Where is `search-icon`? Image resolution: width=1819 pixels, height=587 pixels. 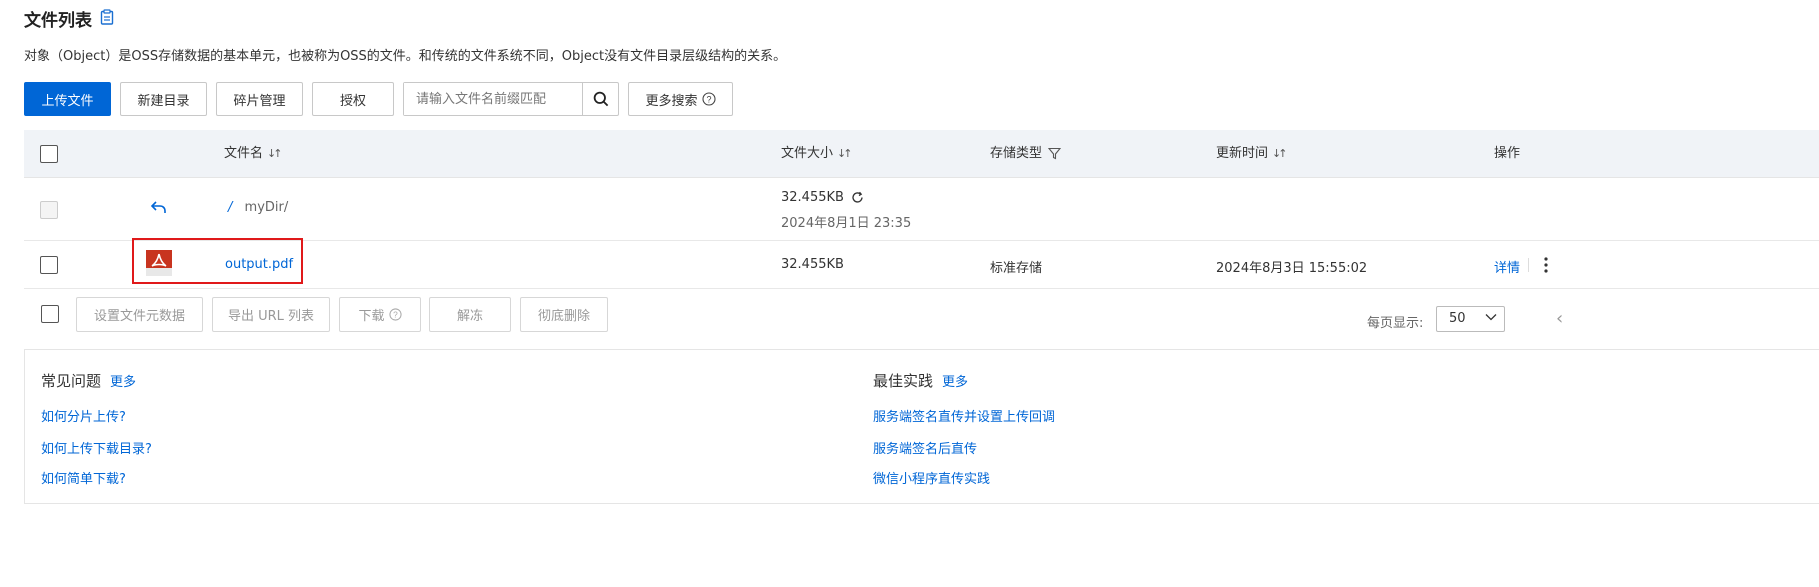
search-icon is located at coordinates (600, 99).